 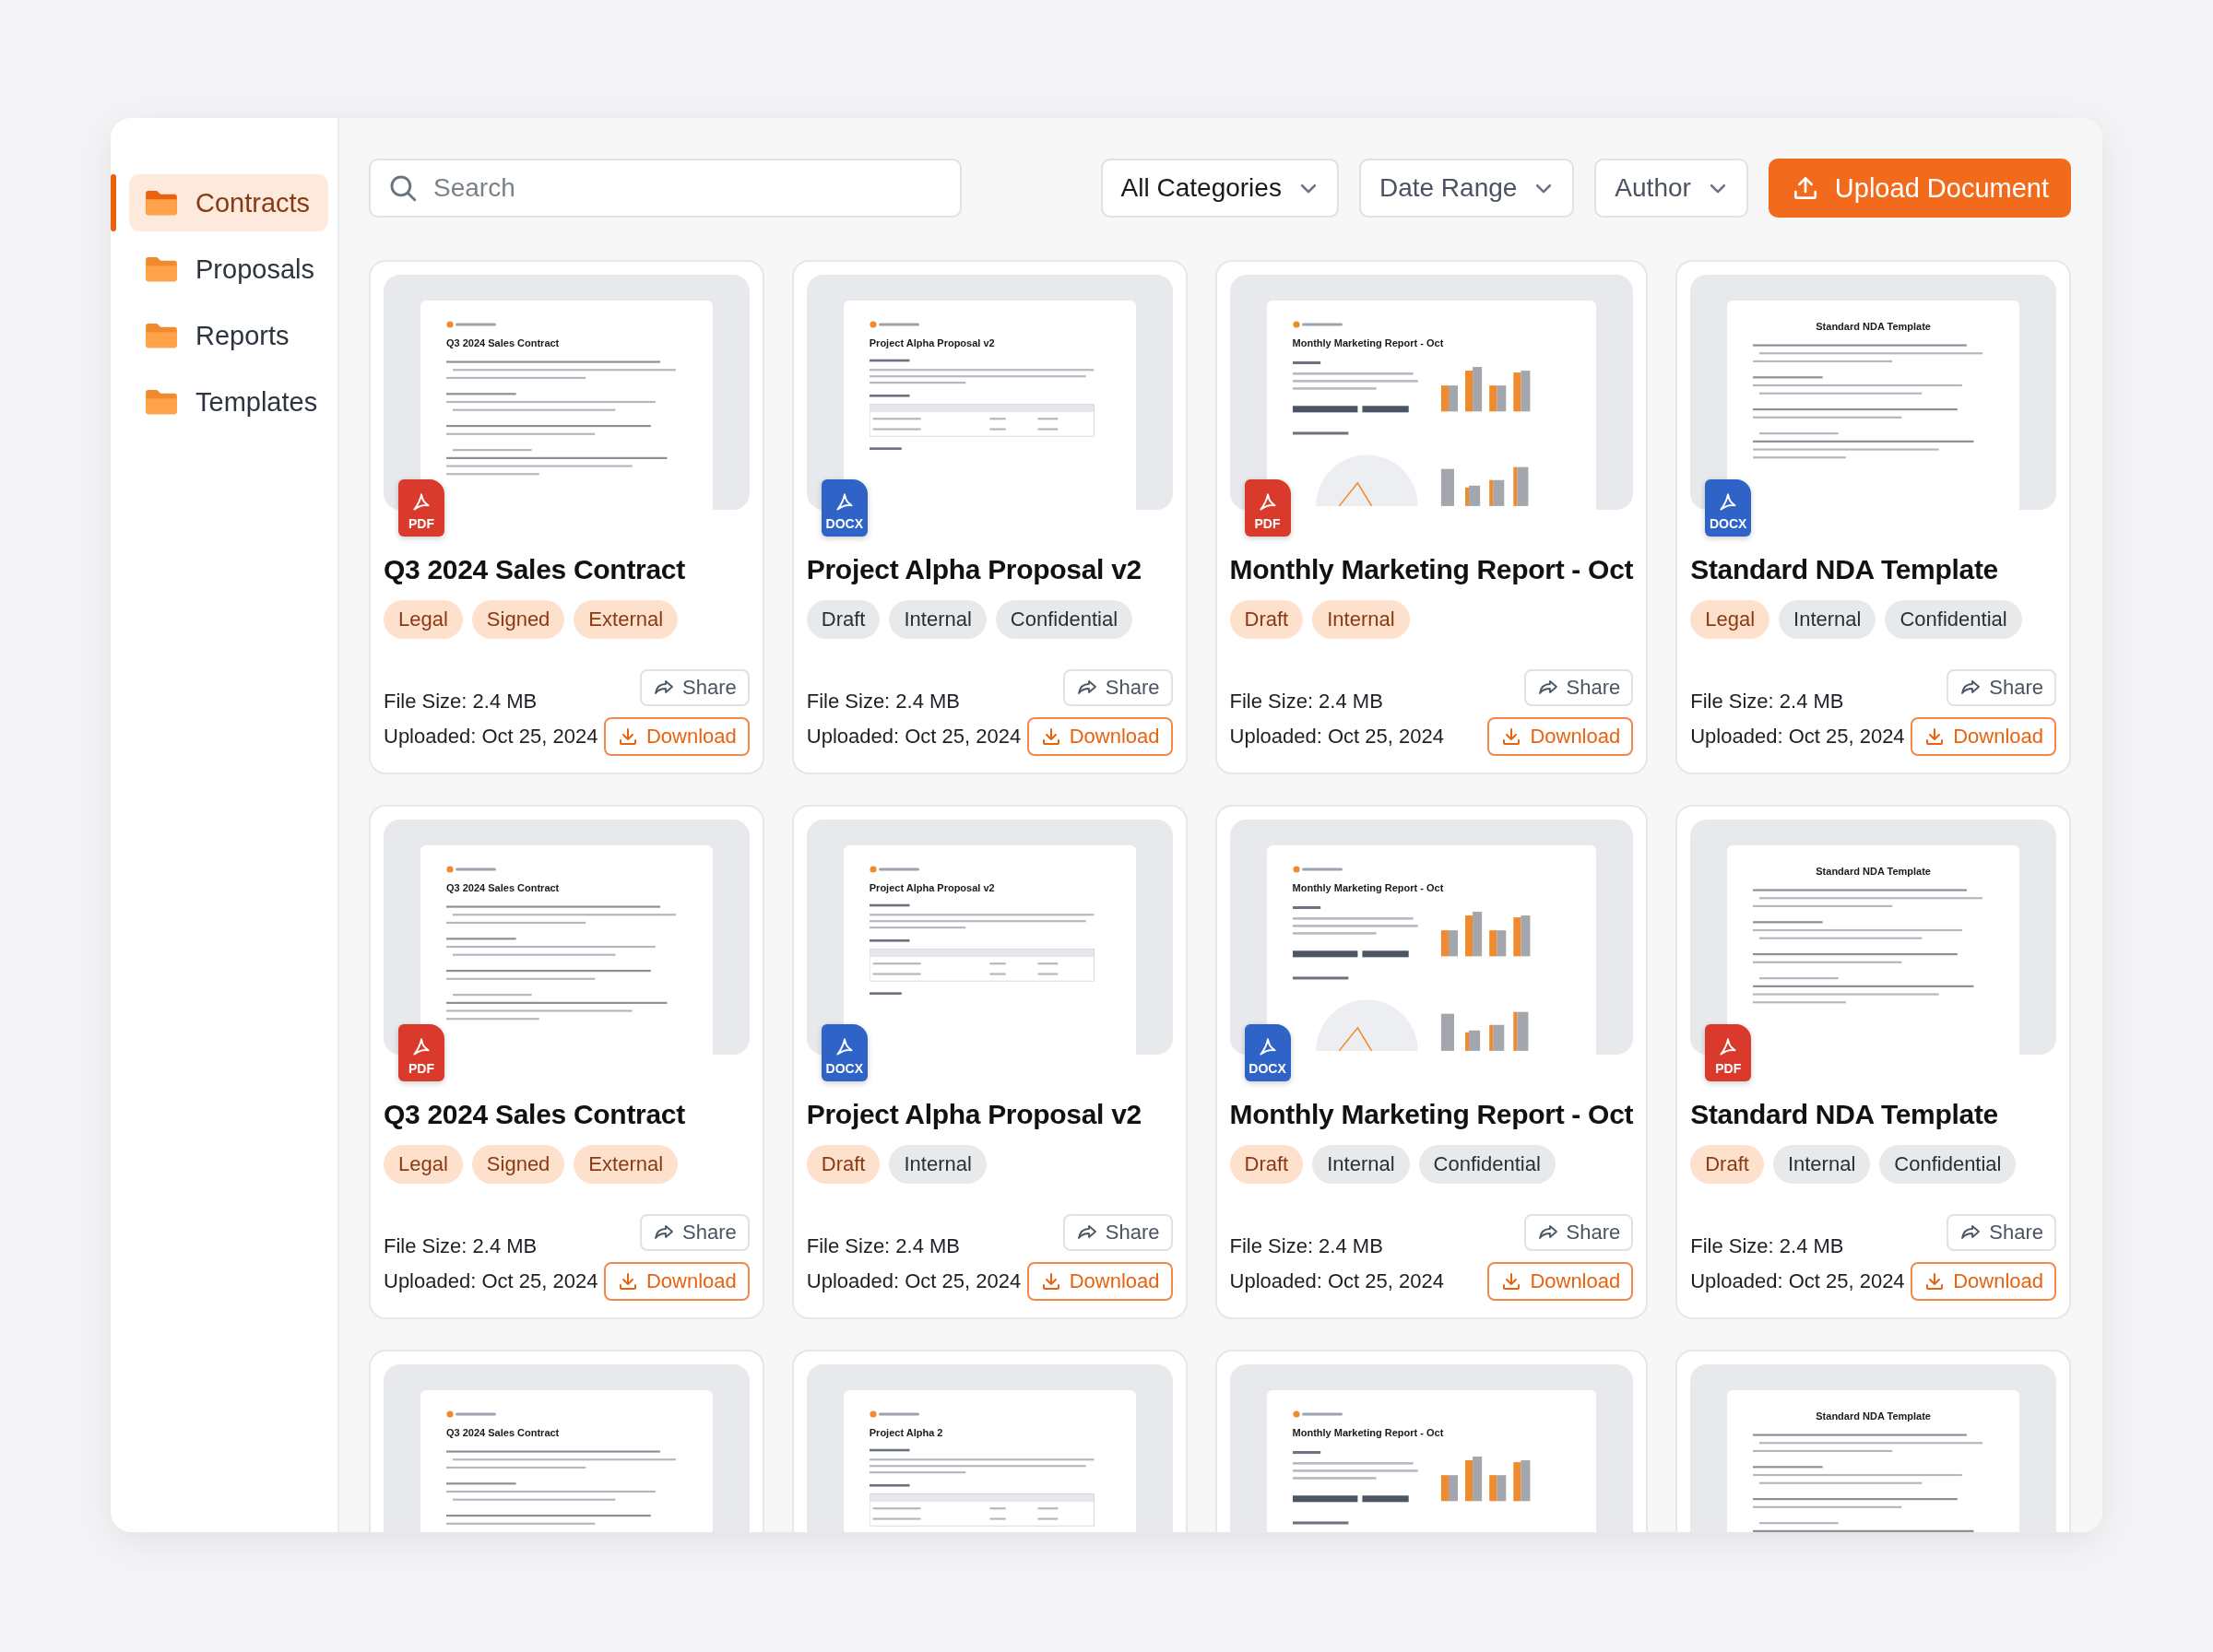 I want to click on filter-dropdown: All Categories, so click(x=1219, y=188).